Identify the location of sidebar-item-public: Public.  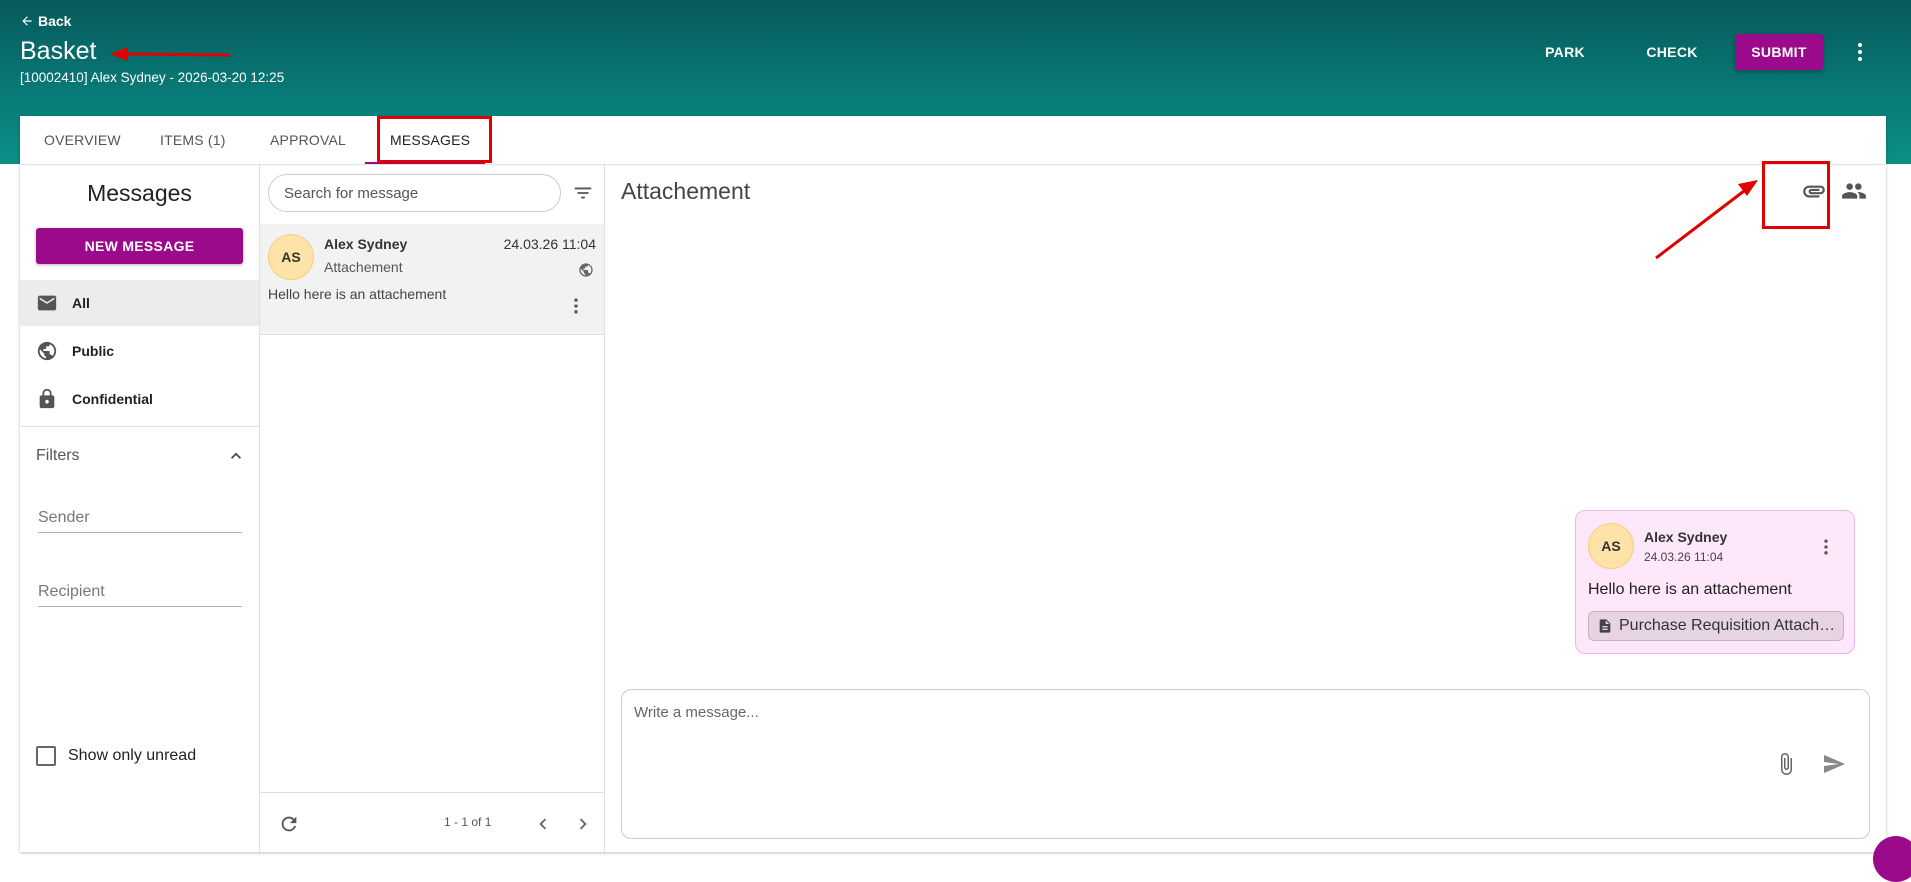
(139, 351).